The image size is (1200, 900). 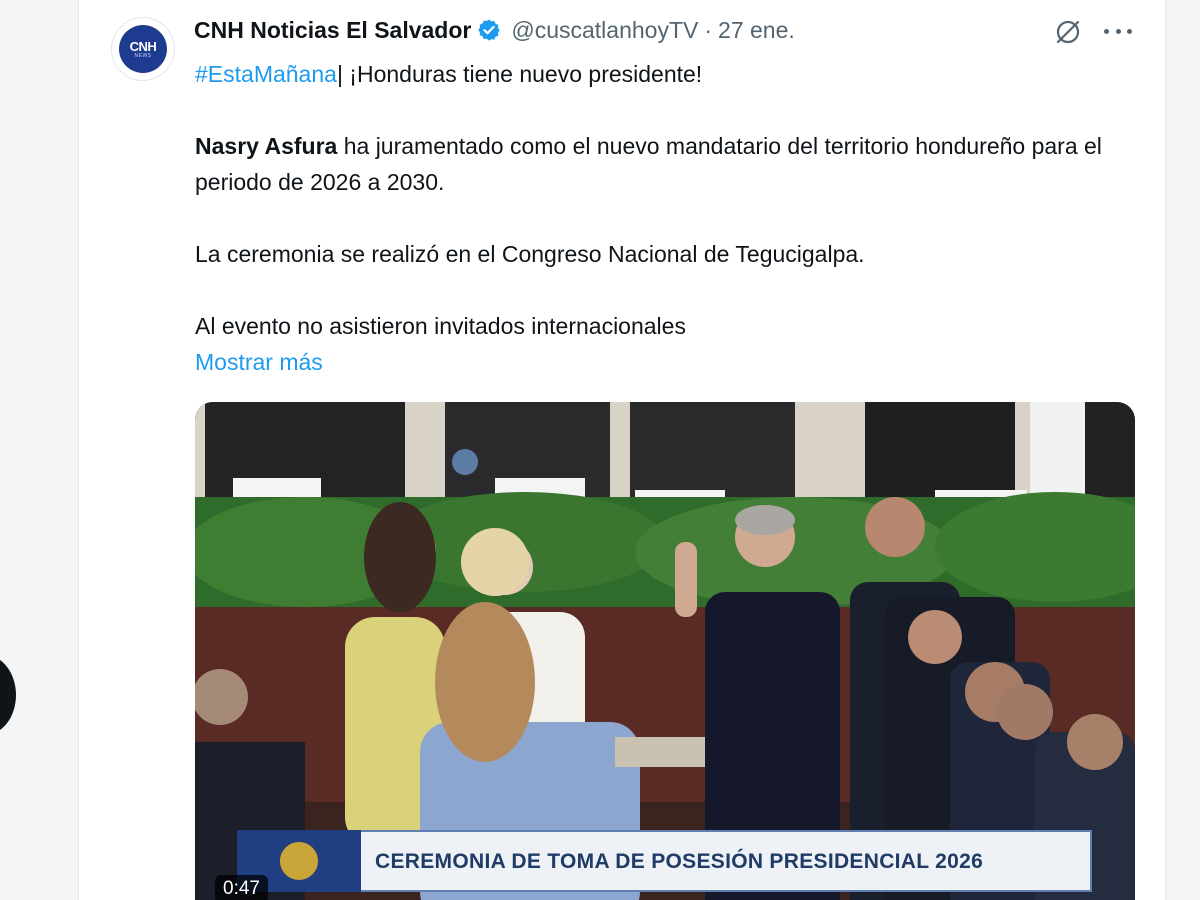 What do you see at coordinates (1068, 32) in the screenshot?
I see `grok-icon` at bounding box center [1068, 32].